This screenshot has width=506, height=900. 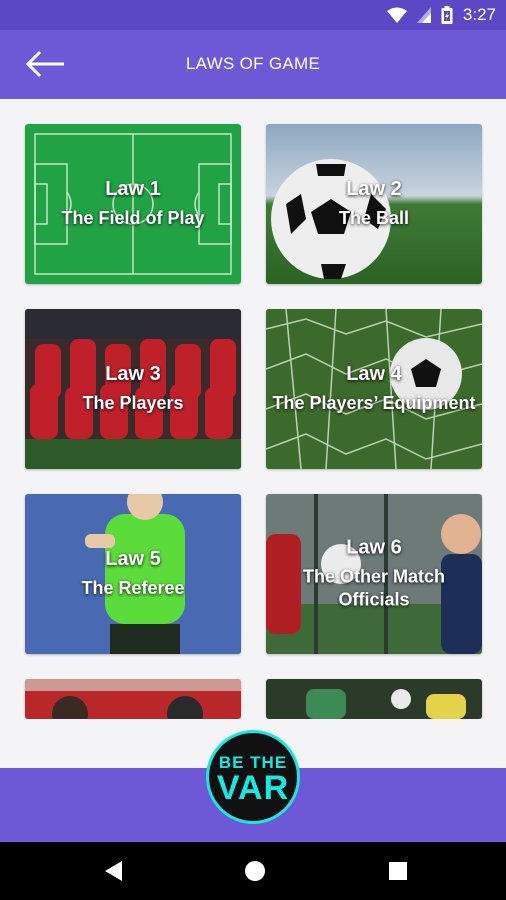 I want to click on law-title: The Players’ Equipment, so click(x=374, y=403).